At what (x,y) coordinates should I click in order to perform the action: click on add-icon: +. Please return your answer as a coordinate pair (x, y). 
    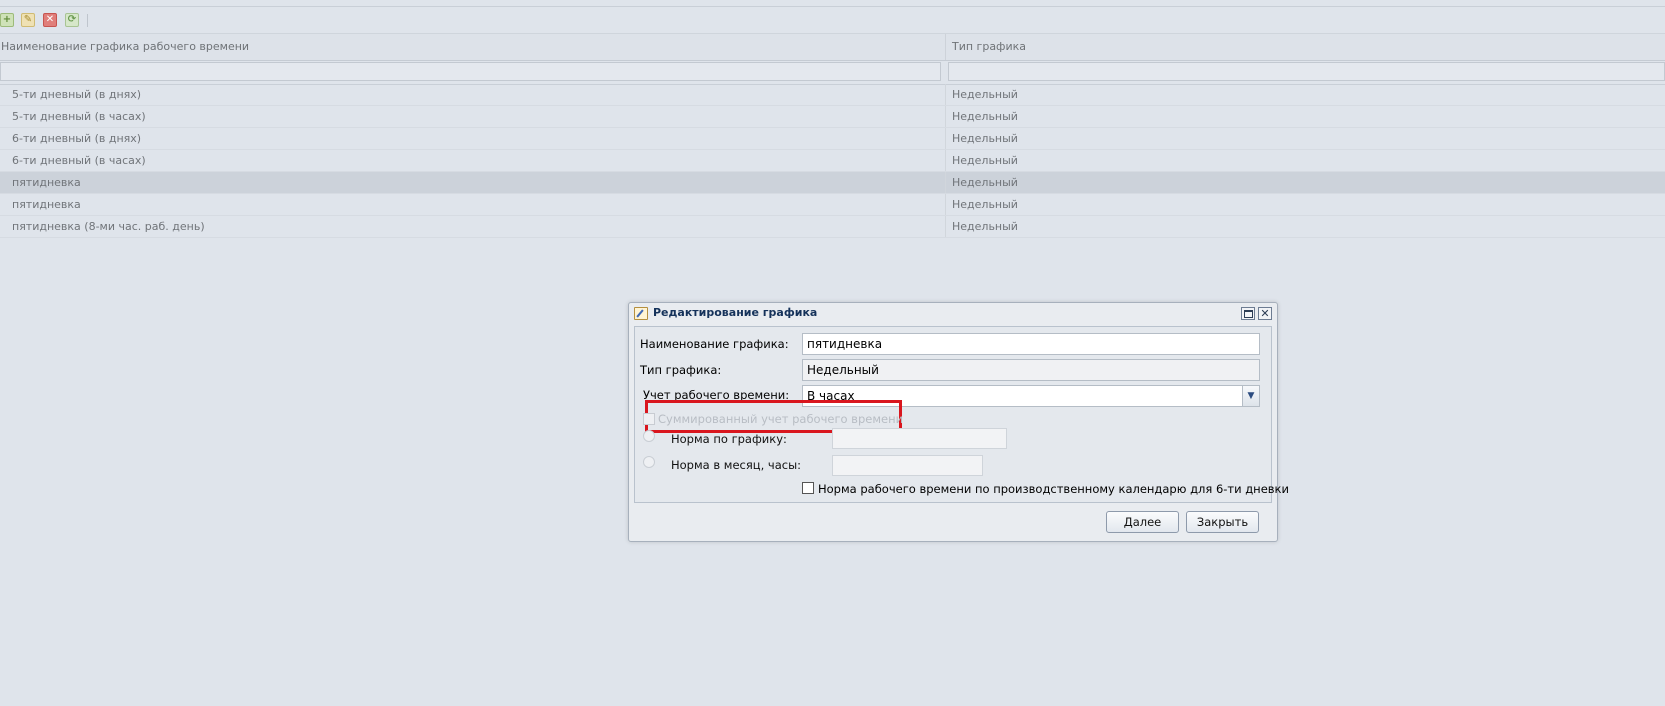
    Looking at the image, I should click on (7, 20).